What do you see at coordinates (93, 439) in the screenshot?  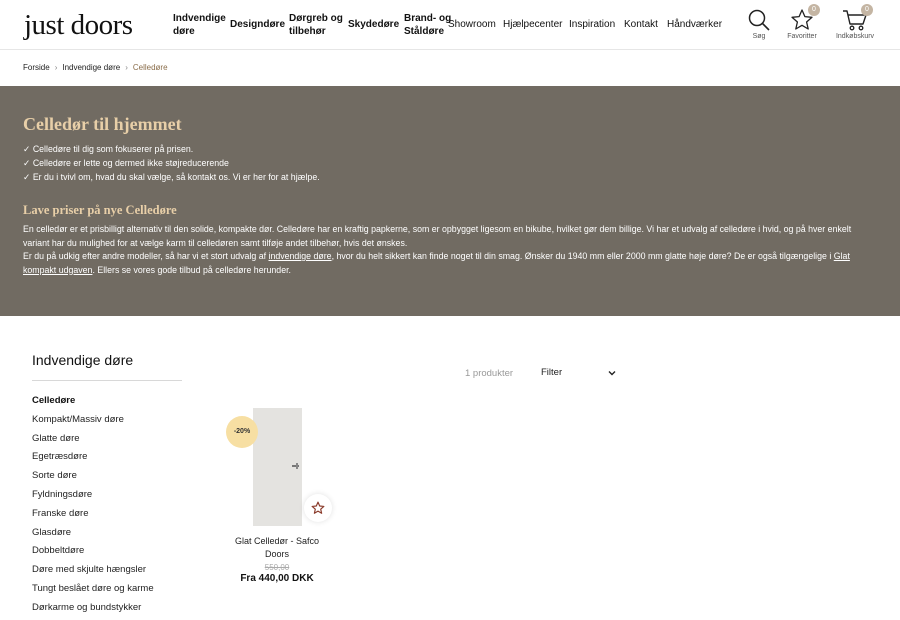 I see `sidebar-item-glatte: Glatte døre` at bounding box center [93, 439].